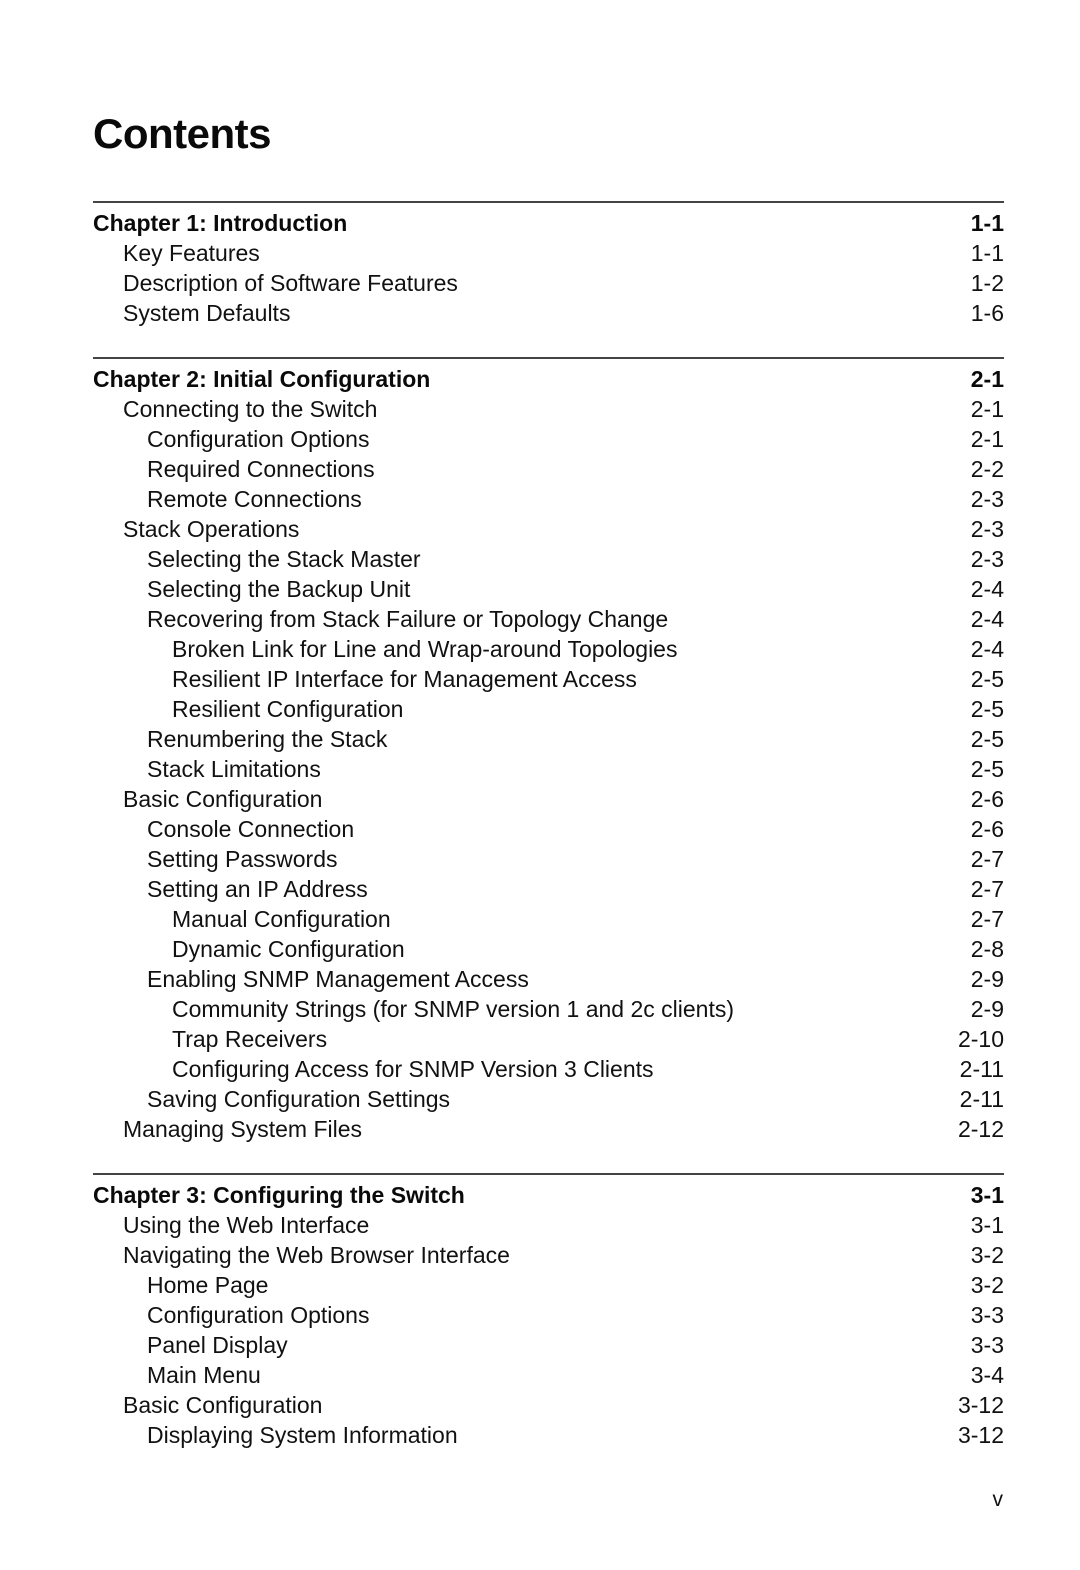 The width and height of the screenshot is (1080, 1570). What do you see at coordinates (208, 1285) in the screenshot?
I see `entry-label: Home Page` at bounding box center [208, 1285].